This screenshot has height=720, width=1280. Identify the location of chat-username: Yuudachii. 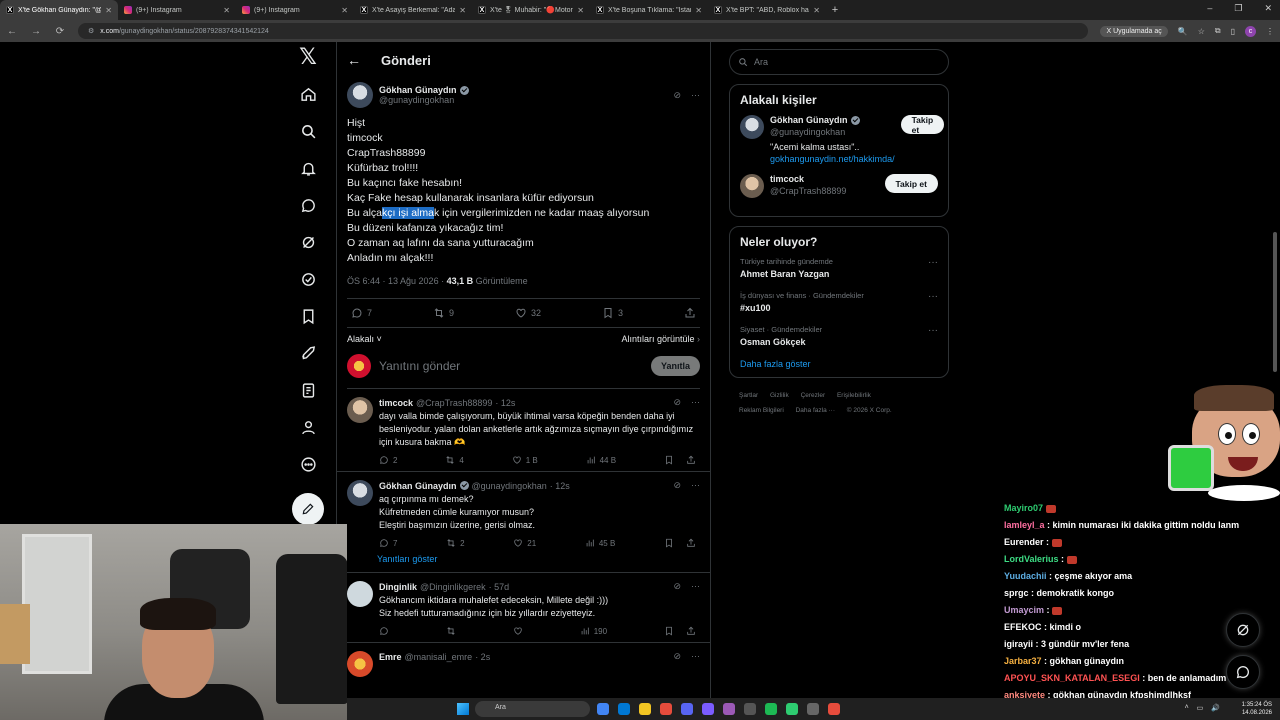
(1025, 576).